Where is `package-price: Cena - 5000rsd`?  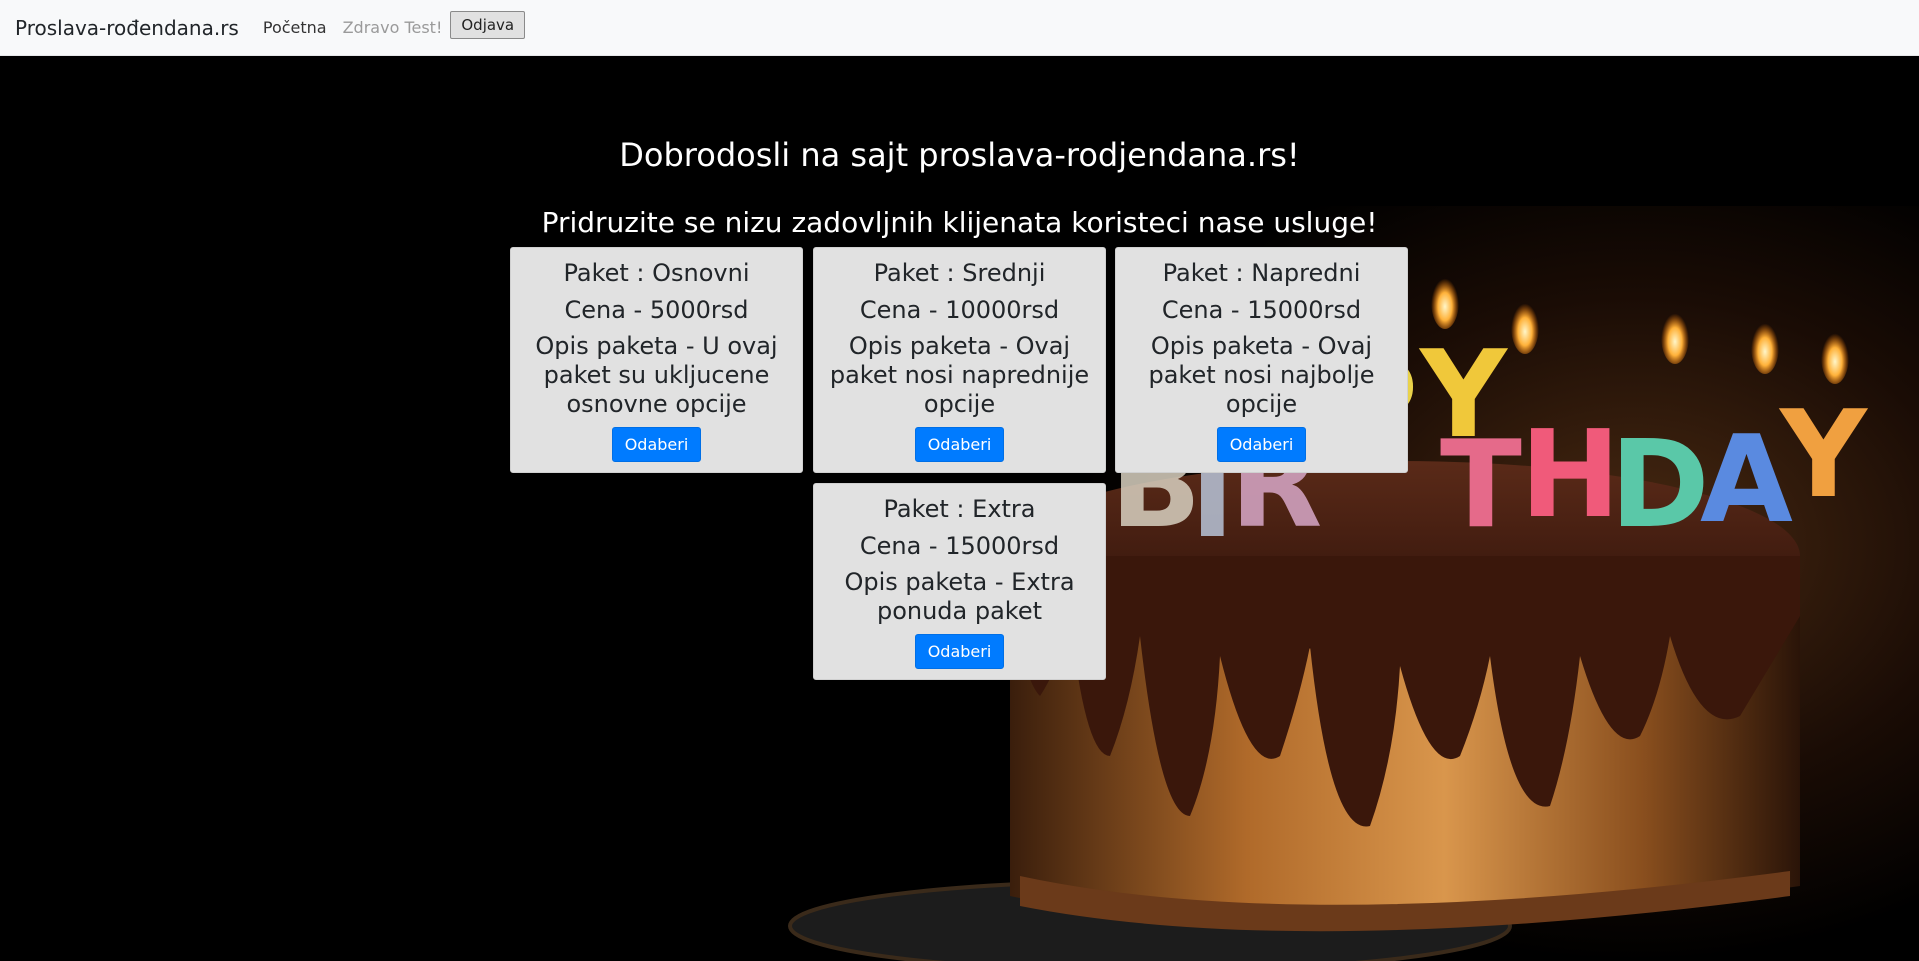 package-price: Cena - 5000rsd is located at coordinates (656, 310).